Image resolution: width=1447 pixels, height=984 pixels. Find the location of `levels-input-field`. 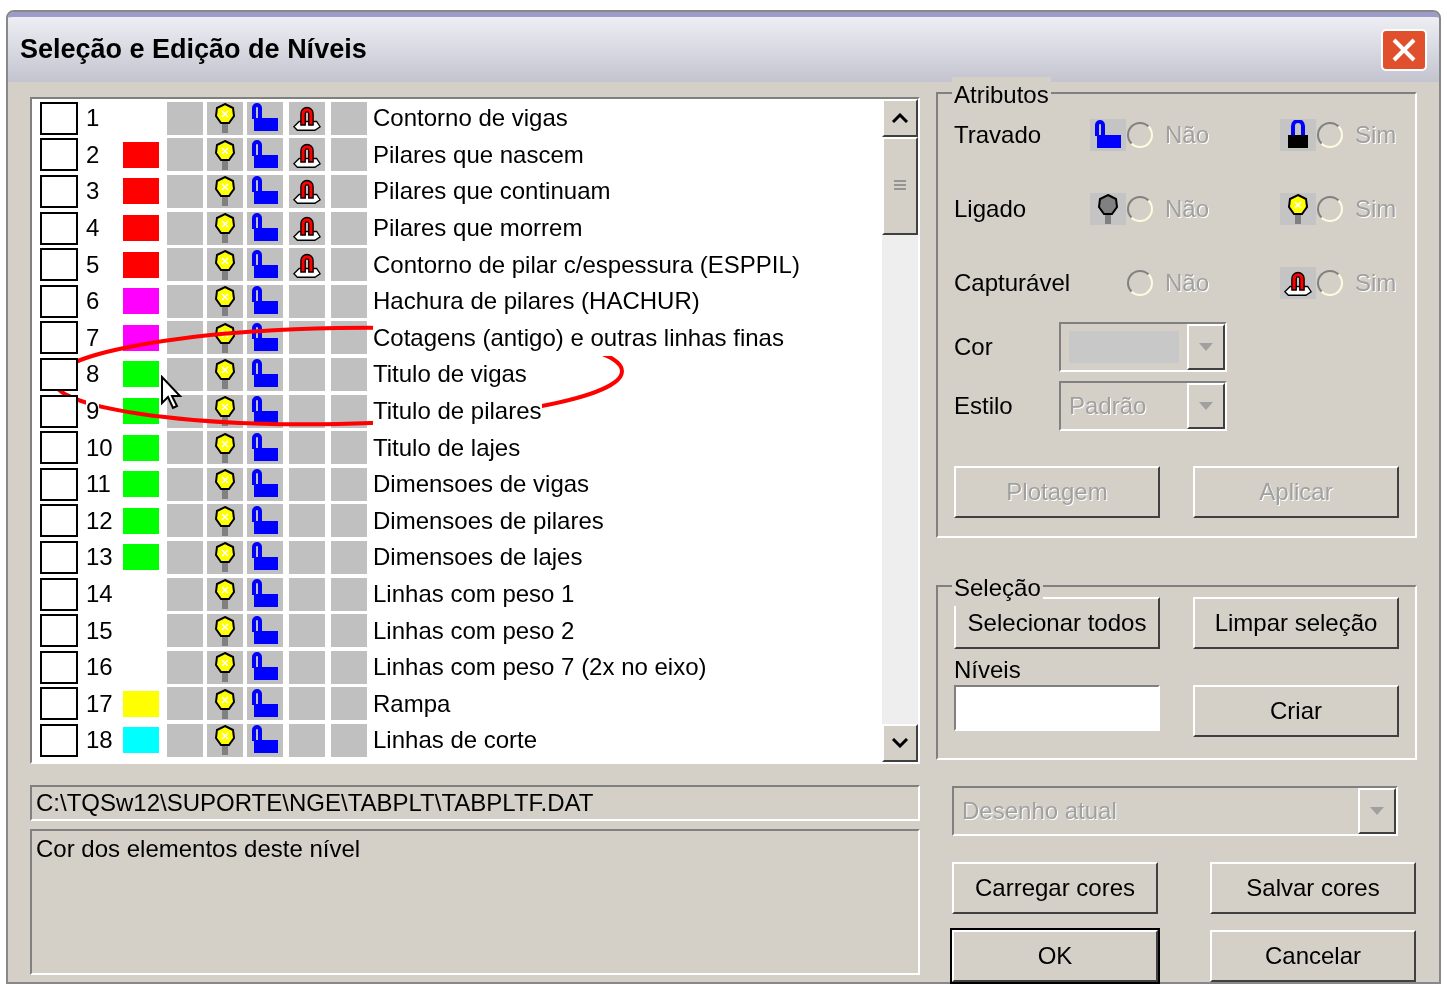

levels-input-field is located at coordinates (1057, 708).